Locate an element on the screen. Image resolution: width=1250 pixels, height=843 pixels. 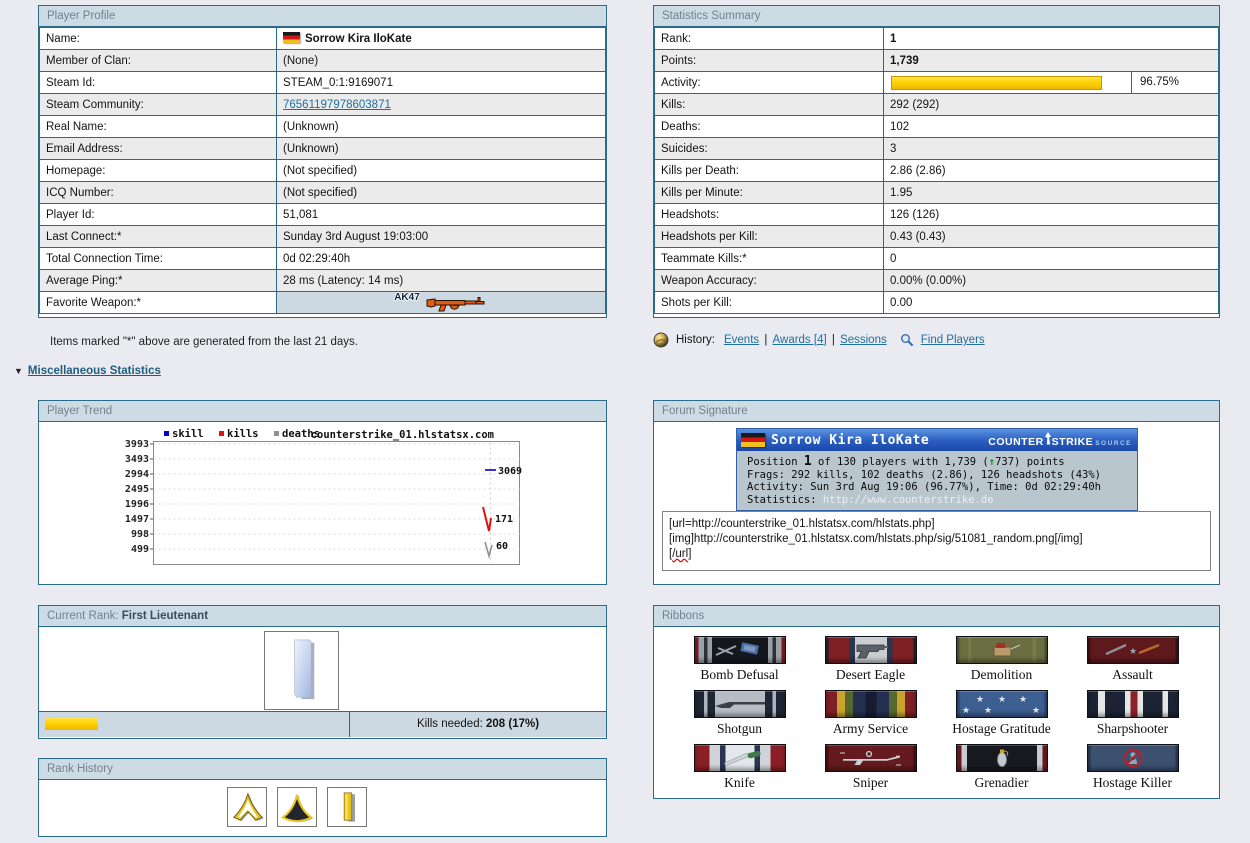
rank-history-gold-bar-icon is located at coordinates (347, 807).